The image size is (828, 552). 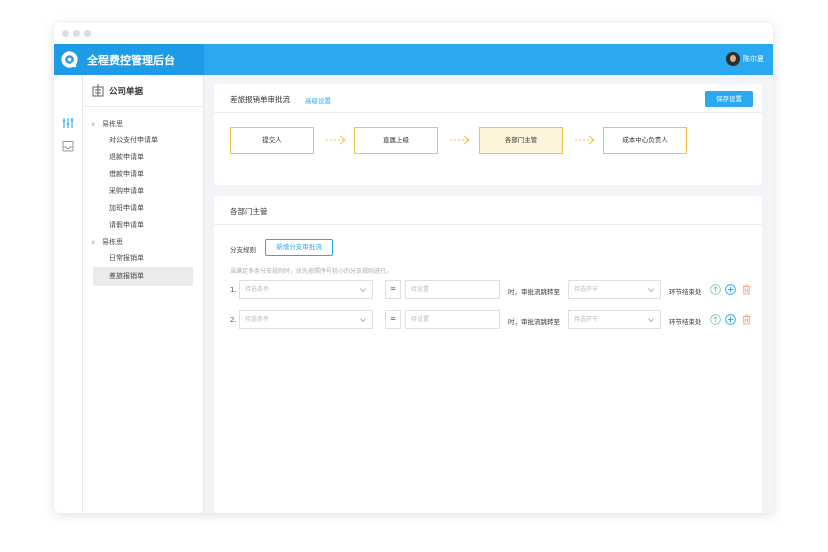 What do you see at coordinates (311, 271) in the screenshot?
I see `rule-hint: 当满足多条分支规则时，优先按照序号较小的分支规则进行。` at bounding box center [311, 271].